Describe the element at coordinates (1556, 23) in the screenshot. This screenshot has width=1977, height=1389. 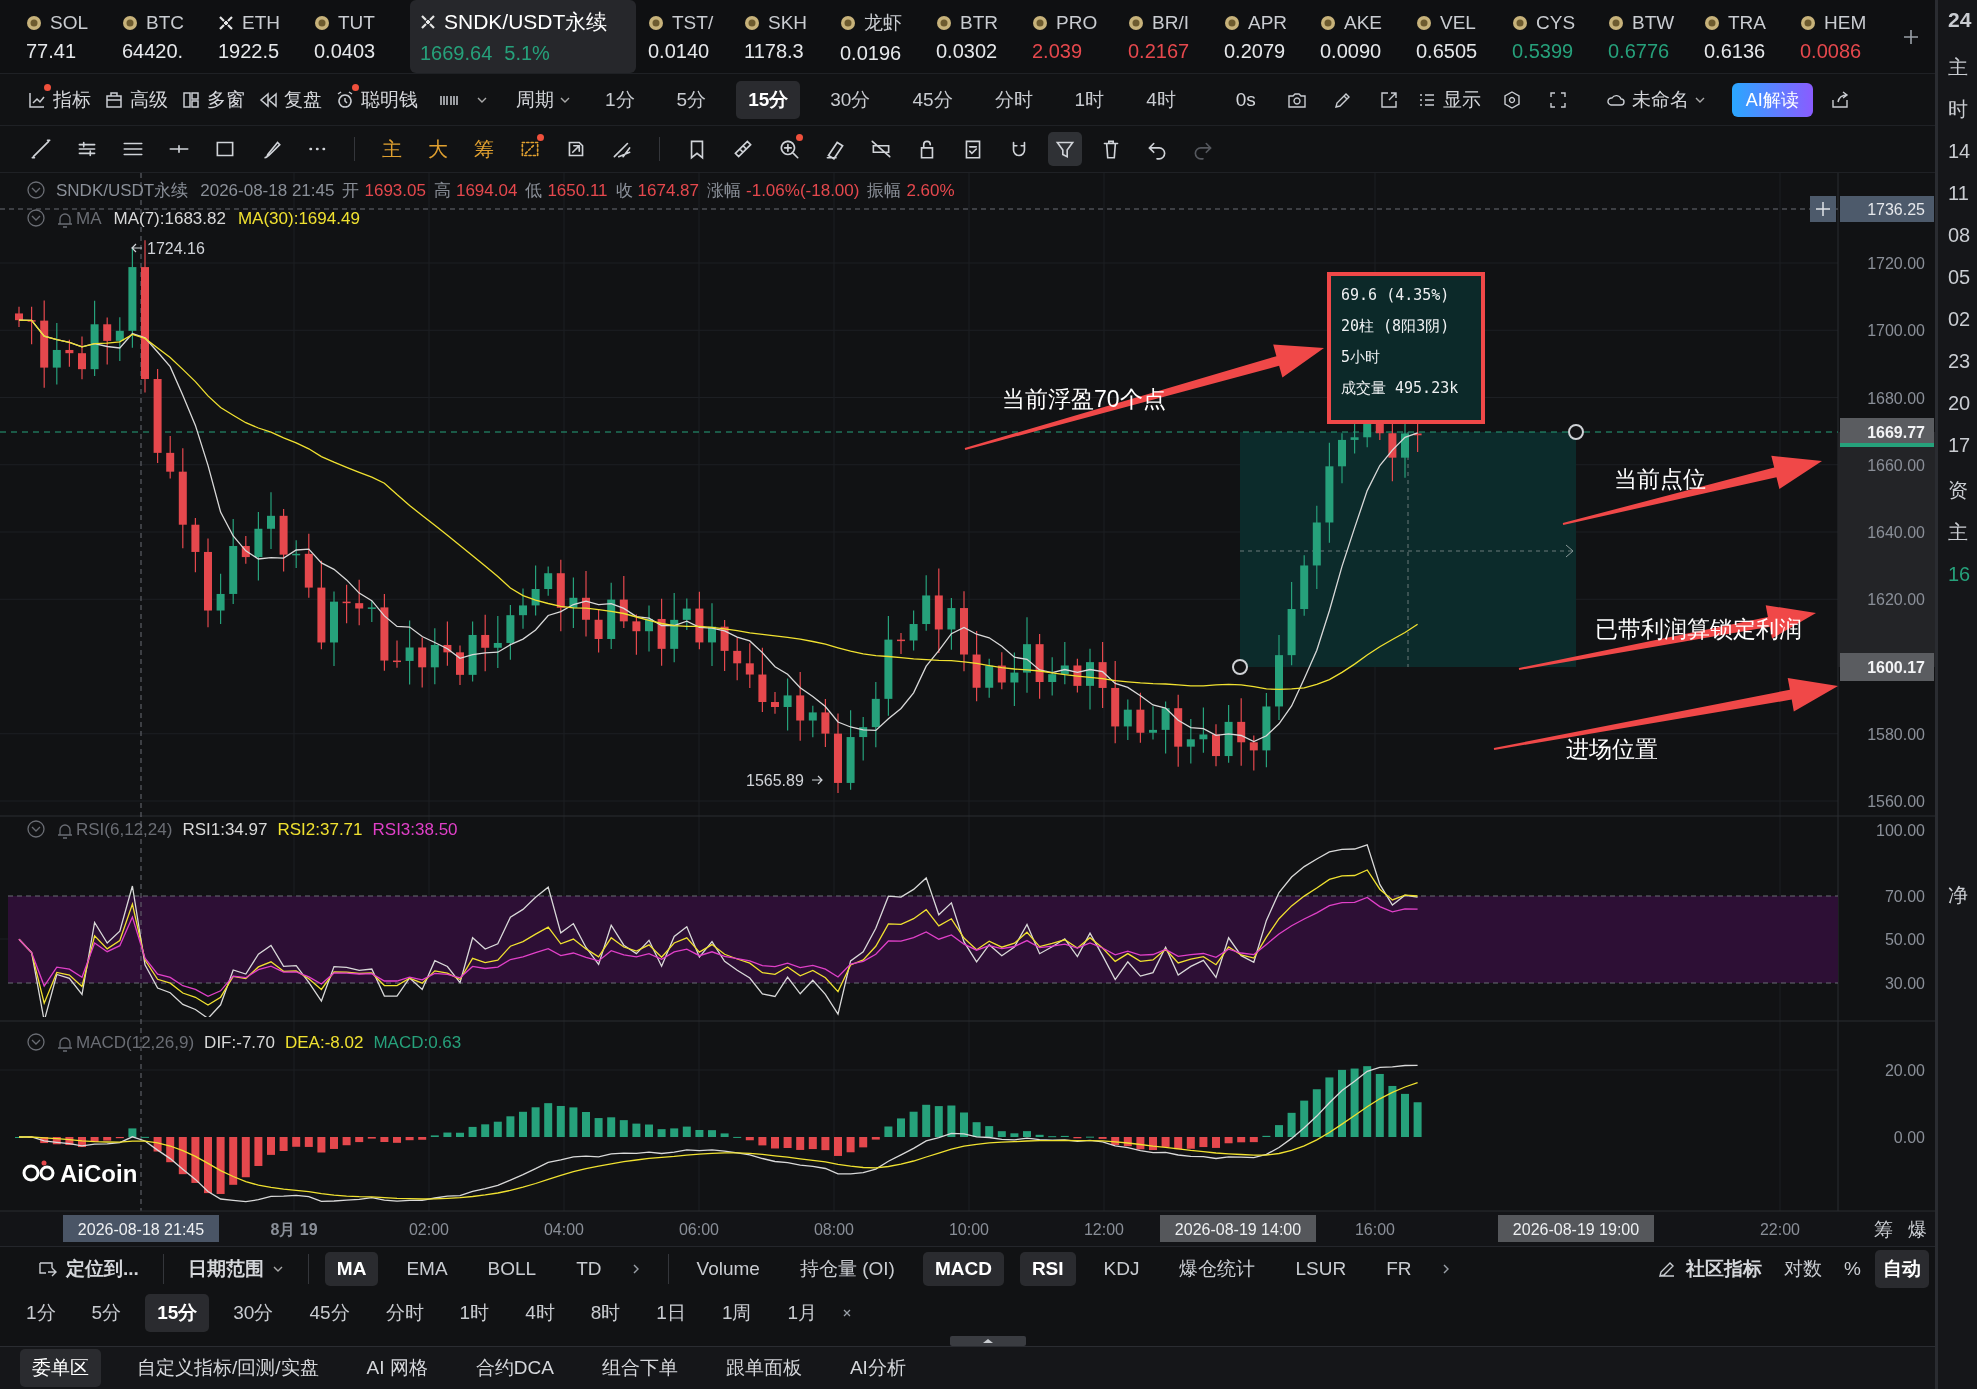
I see `ticker-name: CYS` at that location.